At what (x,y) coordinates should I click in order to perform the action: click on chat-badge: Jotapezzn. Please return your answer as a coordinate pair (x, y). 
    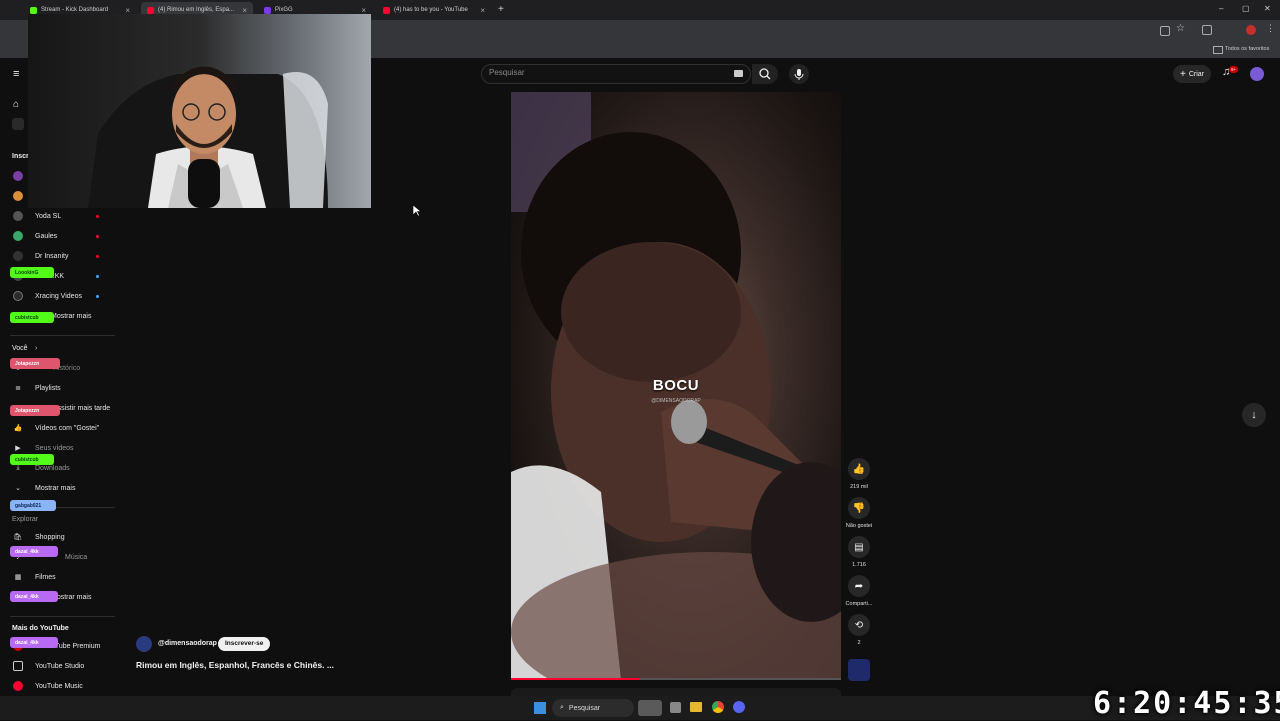
    Looking at the image, I should click on (35, 363).